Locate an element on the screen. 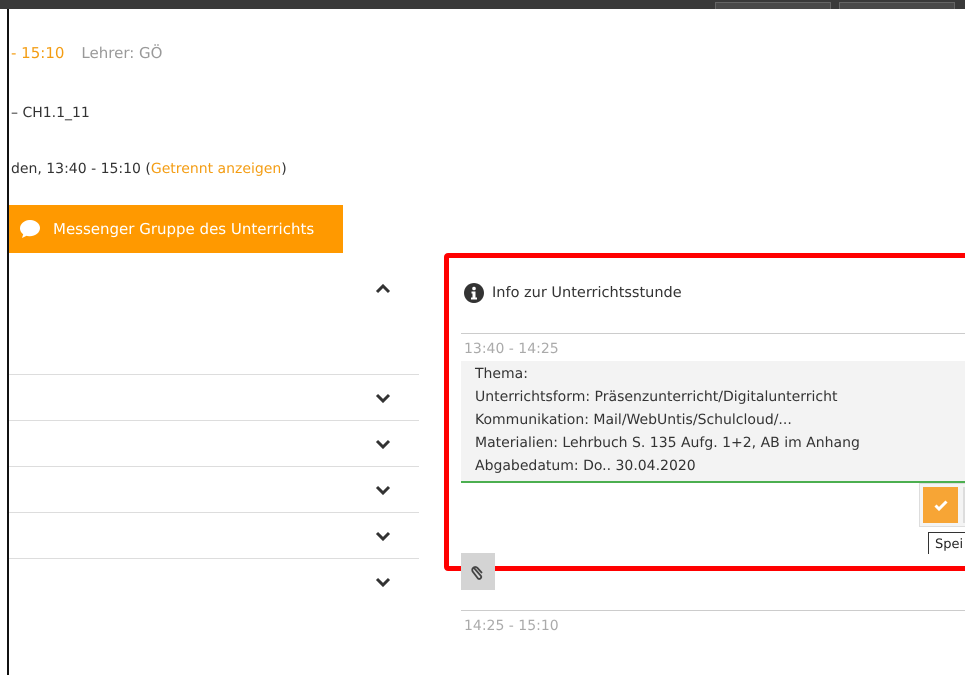 The height and width of the screenshot is (675, 965). room-label: – CH1.1_11 is located at coordinates (50, 113).